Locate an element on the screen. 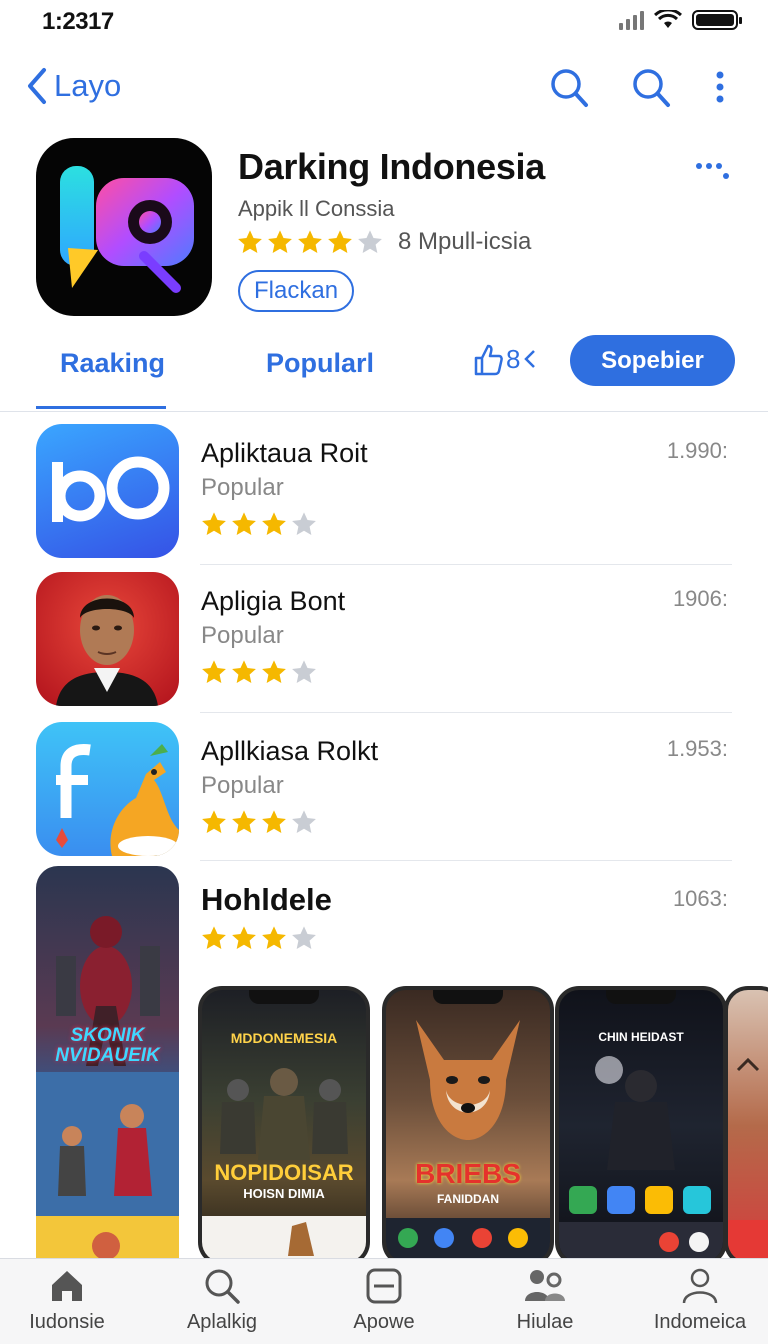 The image size is (768, 1344). portrait-image is located at coordinates (107, 650).